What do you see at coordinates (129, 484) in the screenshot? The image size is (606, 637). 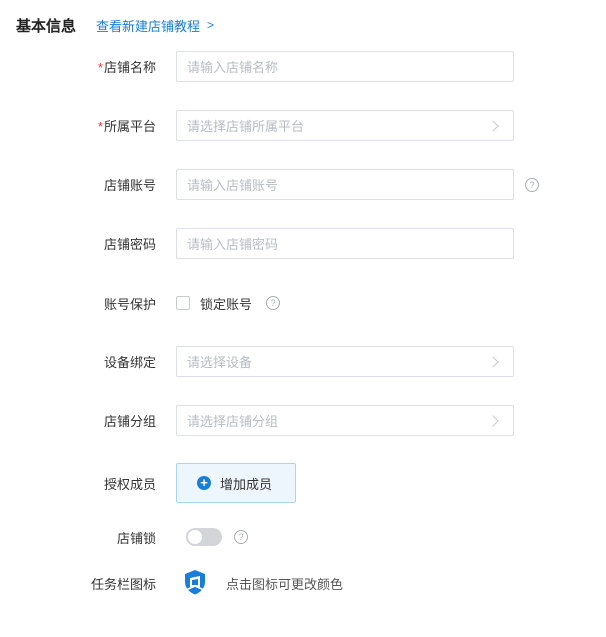 I see `members-label: 授权成员` at bounding box center [129, 484].